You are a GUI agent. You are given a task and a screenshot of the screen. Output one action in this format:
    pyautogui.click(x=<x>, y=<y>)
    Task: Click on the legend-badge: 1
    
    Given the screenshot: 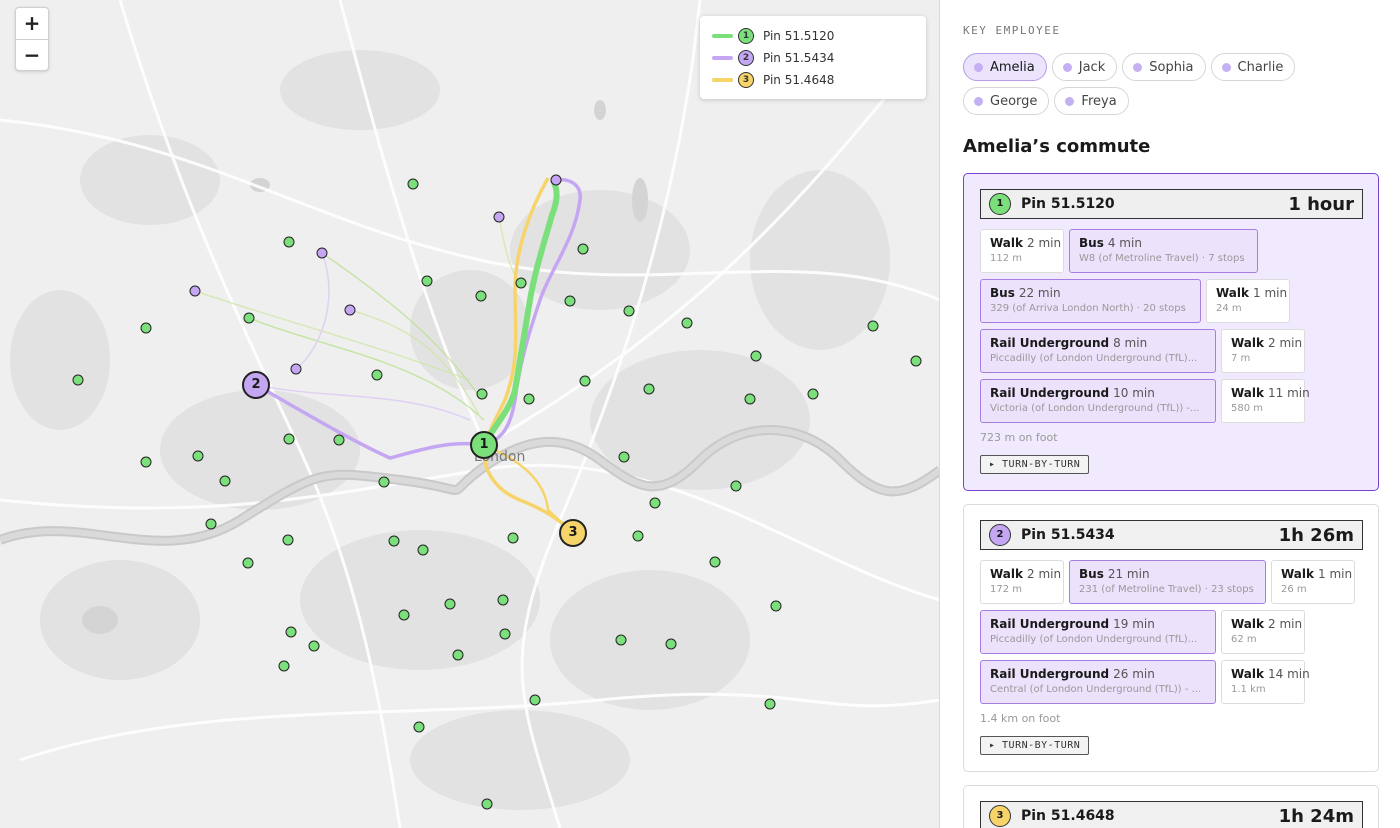 What is the action you would take?
    pyautogui.click(x=746, y=36)
    